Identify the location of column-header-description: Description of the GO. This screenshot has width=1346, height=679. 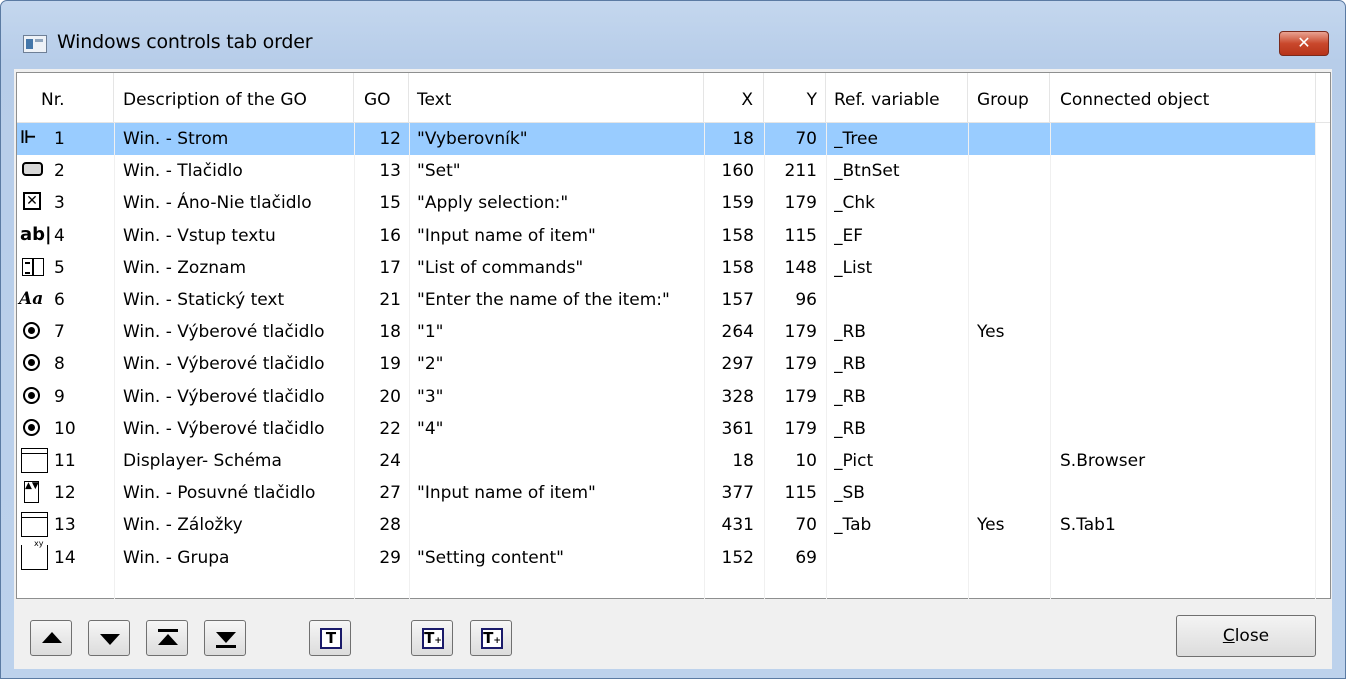
(234, 98).